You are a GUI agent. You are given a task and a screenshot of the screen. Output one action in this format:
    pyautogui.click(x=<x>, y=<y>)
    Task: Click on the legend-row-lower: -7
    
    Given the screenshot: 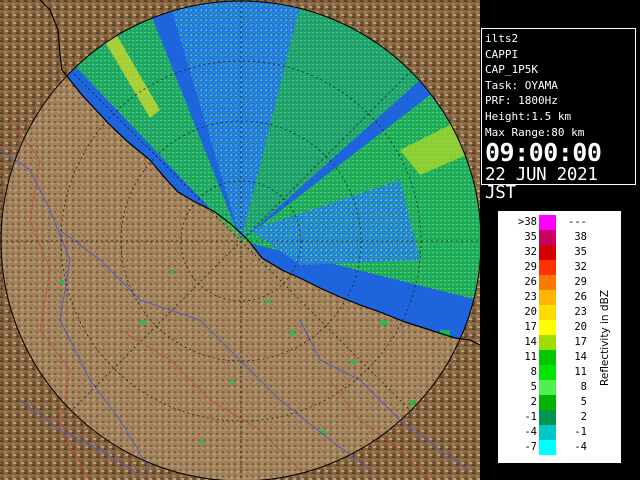 What is the action you would take?
    pyautogui.click(x=530, y=447)
    